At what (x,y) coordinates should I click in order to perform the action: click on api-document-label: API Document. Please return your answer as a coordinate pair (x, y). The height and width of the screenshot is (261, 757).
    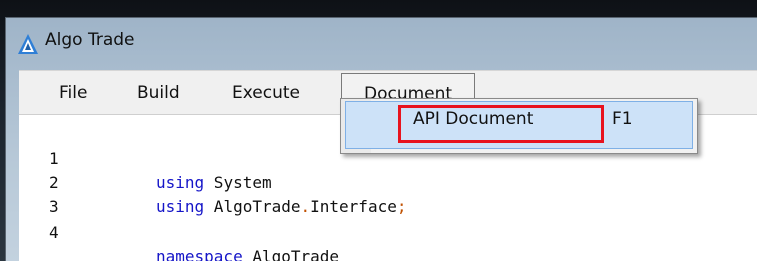
    Looking at the image, I should click on (473, 119).